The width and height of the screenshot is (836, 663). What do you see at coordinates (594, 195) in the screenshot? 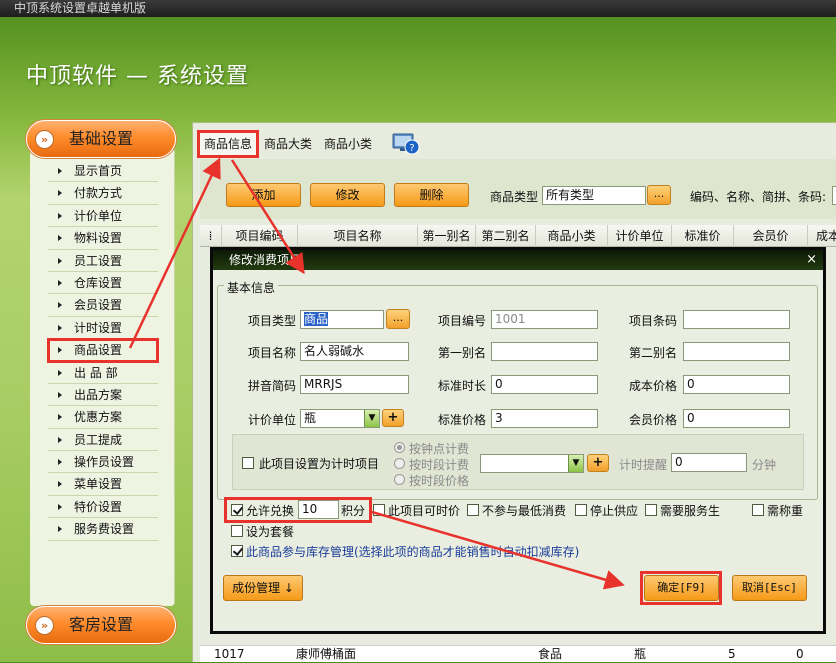
I see `product-type-input: 所有类型` at bounding box center [594, 195].